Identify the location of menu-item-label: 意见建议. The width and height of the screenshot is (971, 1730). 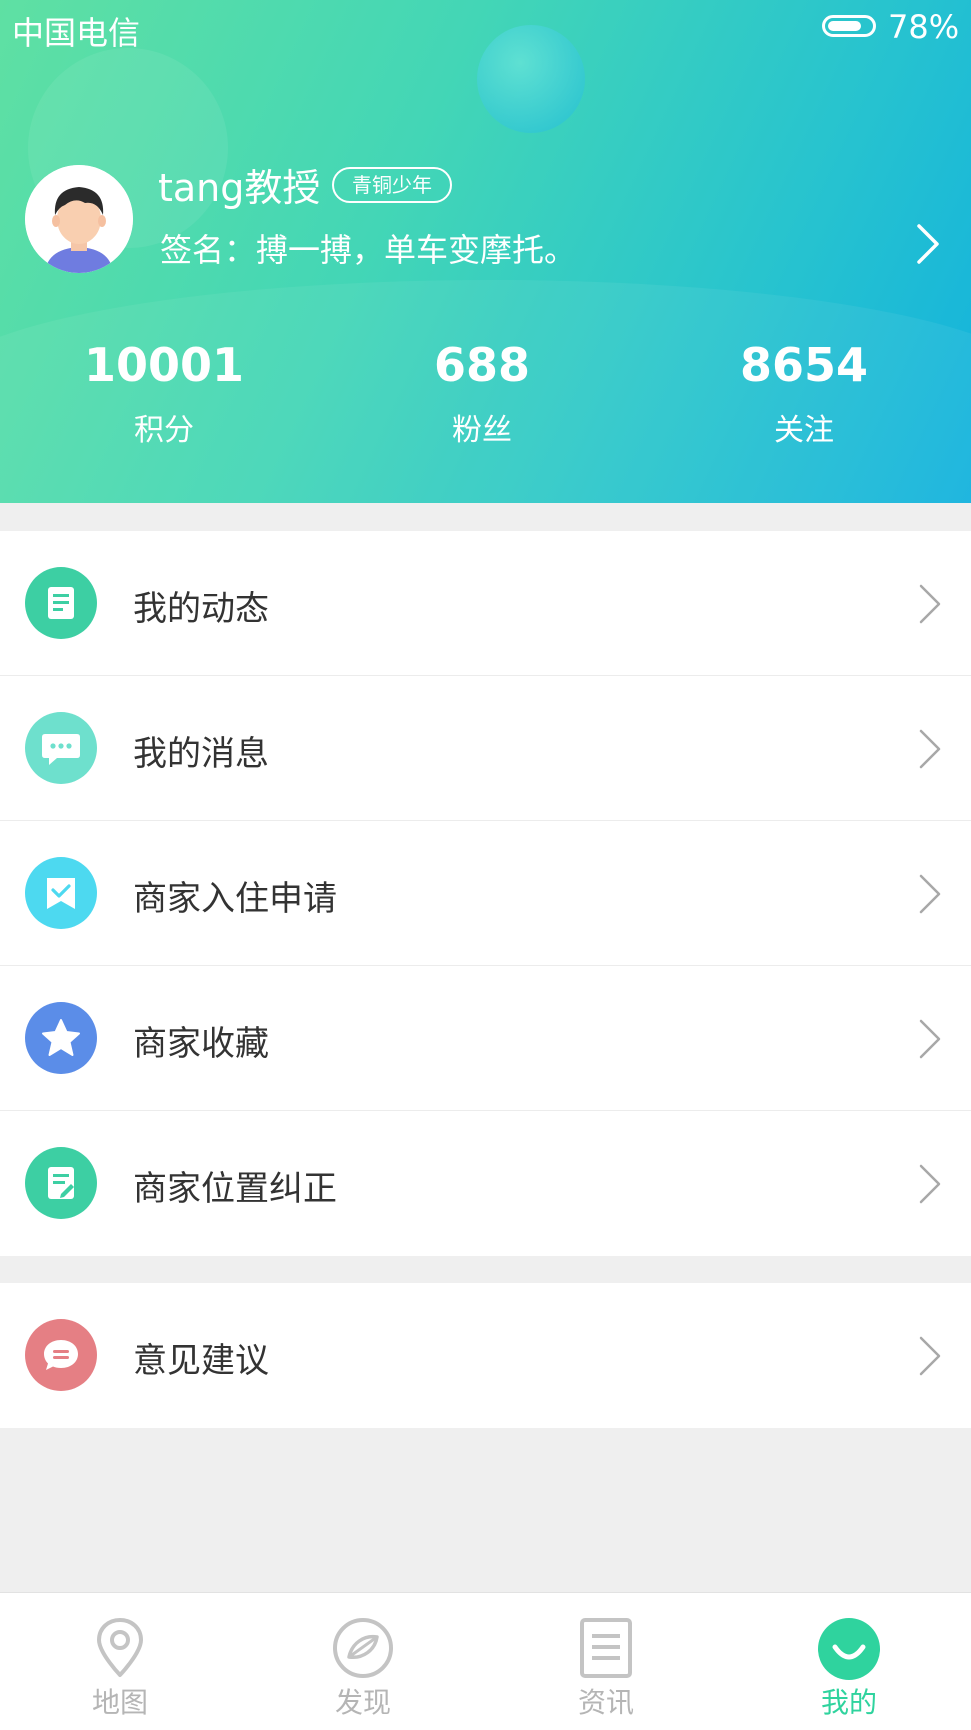
(201, 1361).